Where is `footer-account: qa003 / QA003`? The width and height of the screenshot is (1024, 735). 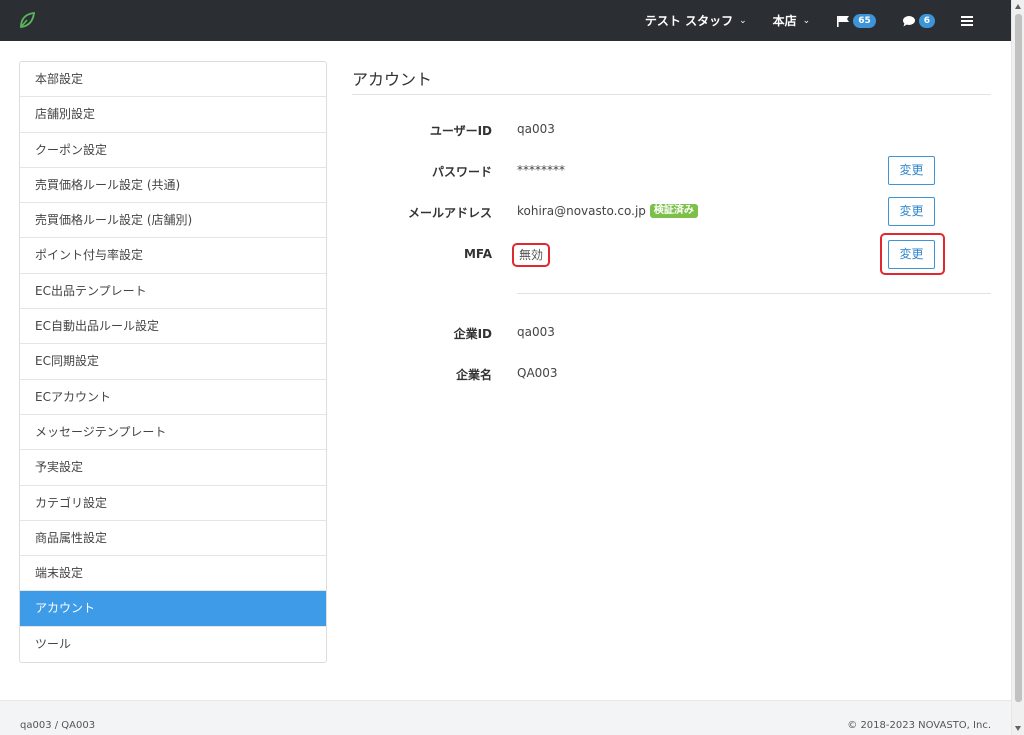 footer-account: qa003 / QA003 is located at coordinates (58, 725).